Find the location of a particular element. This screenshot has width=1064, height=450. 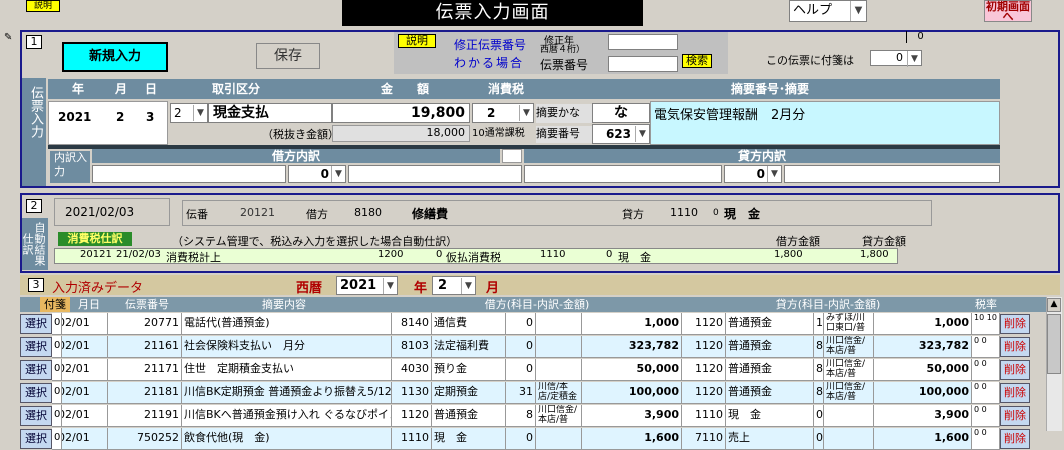

cell-dname: 預り金 is located at coordinates (469, 370).